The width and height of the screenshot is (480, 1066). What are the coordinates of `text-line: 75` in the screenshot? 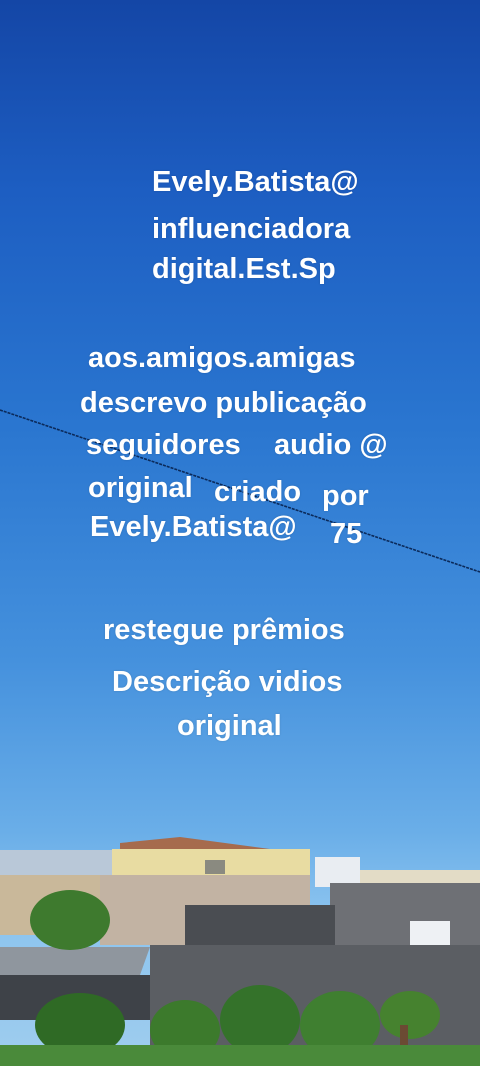 It's located at (346, 534).